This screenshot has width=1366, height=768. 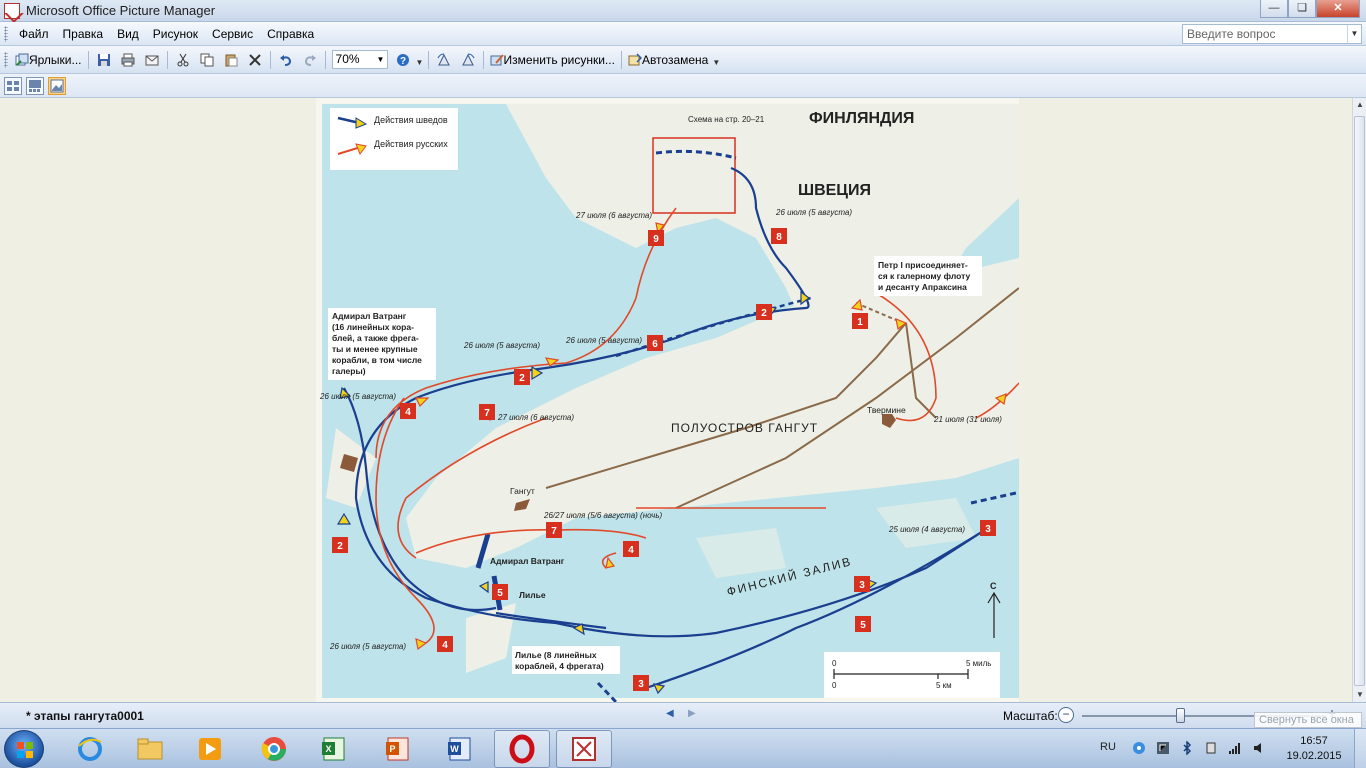 I want to click on vertical-scrollbar: ▲ ▼, so click(x=1359, y=400).